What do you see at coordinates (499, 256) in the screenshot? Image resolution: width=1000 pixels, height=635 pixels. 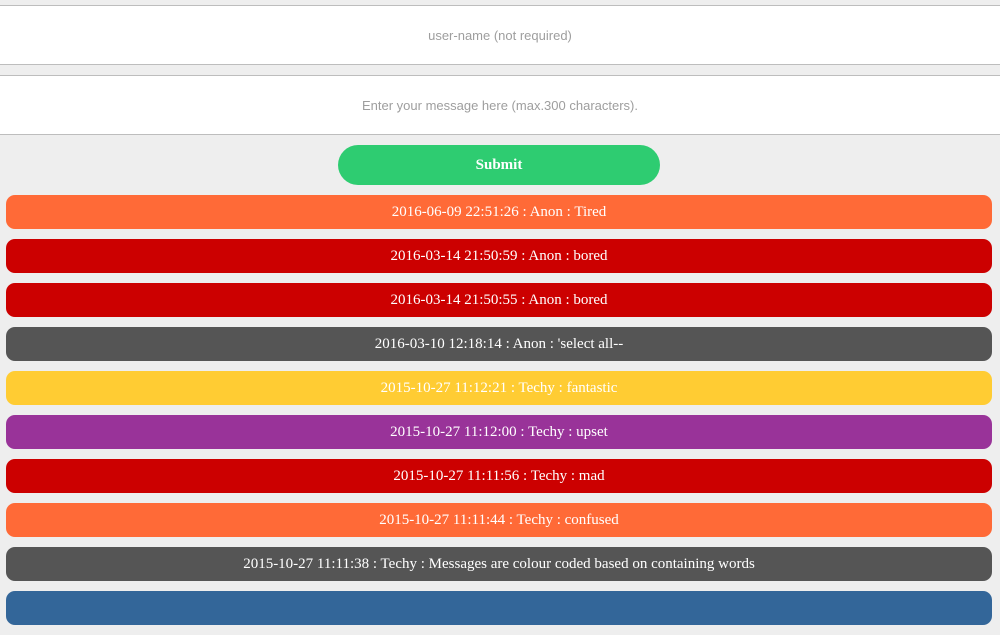 I see `message-item: 2016-03-14 21:50:59 : Anon : bored` at bounding box center [499, 256].